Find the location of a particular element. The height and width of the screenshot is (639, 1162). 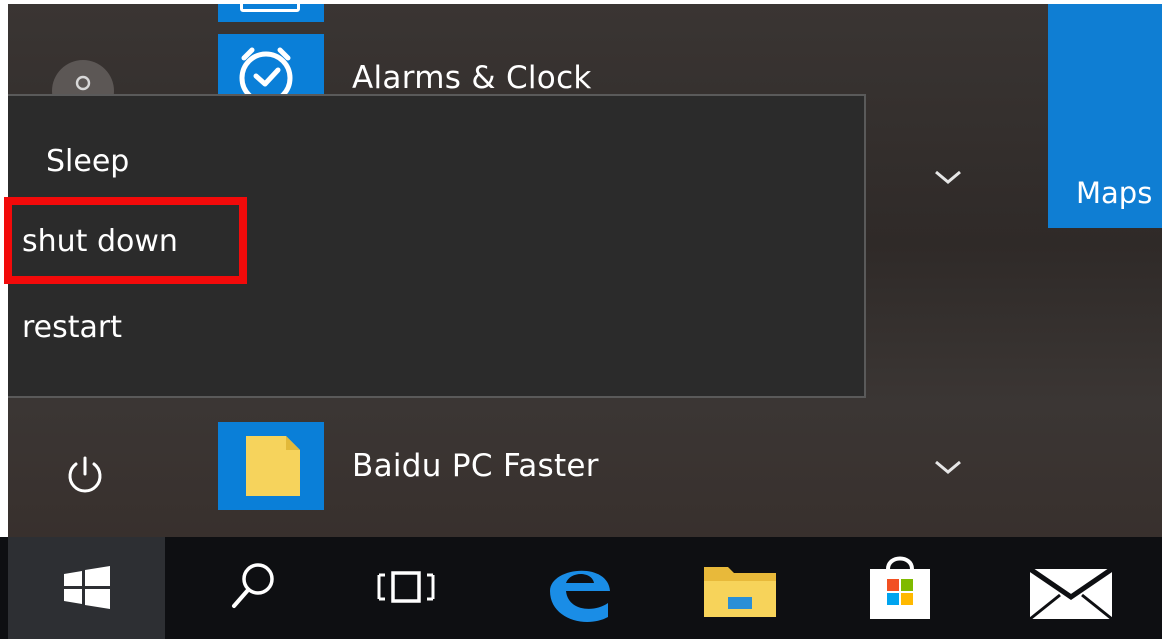

windows-logo-icon is located at coordinates (87, 587).